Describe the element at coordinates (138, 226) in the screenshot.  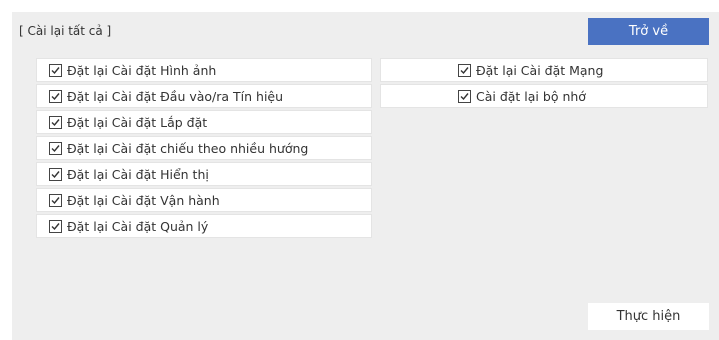
I see `option-label: Đặt lại Cài đặt Quản lý` at that location.